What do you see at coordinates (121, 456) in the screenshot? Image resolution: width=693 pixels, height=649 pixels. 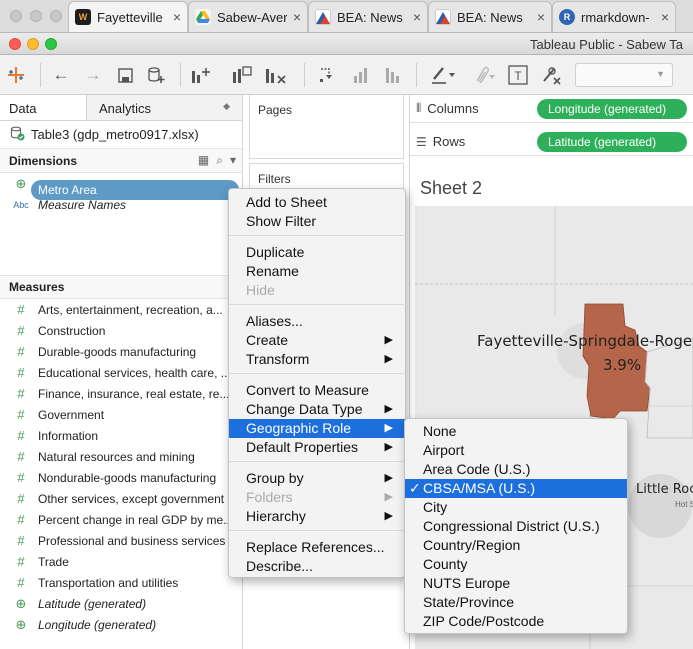 I see `measure-item: # Natural resources and mining` at bounding box center [121, 456].